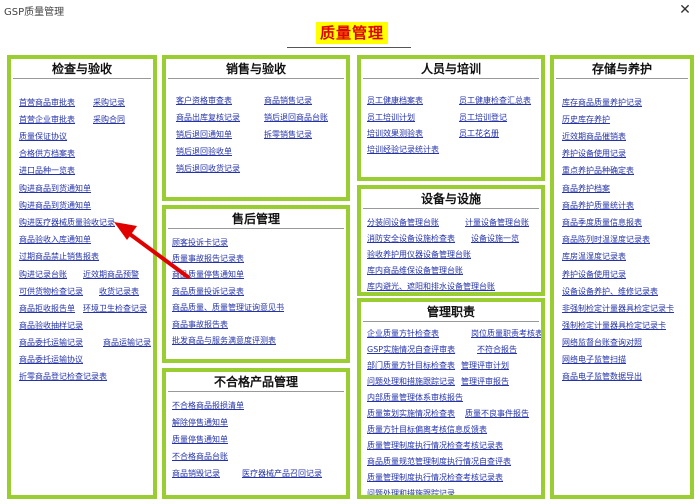  Describe the element at coordinates (200, 422) in the screenshot. I see `link-unqual-1: 解除停售通知单` at that location.